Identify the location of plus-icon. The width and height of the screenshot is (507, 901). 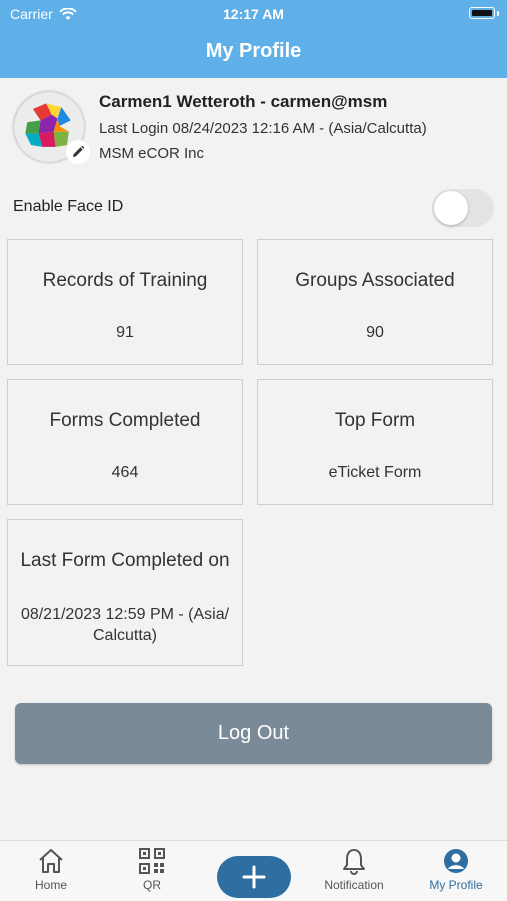
(254, 877).